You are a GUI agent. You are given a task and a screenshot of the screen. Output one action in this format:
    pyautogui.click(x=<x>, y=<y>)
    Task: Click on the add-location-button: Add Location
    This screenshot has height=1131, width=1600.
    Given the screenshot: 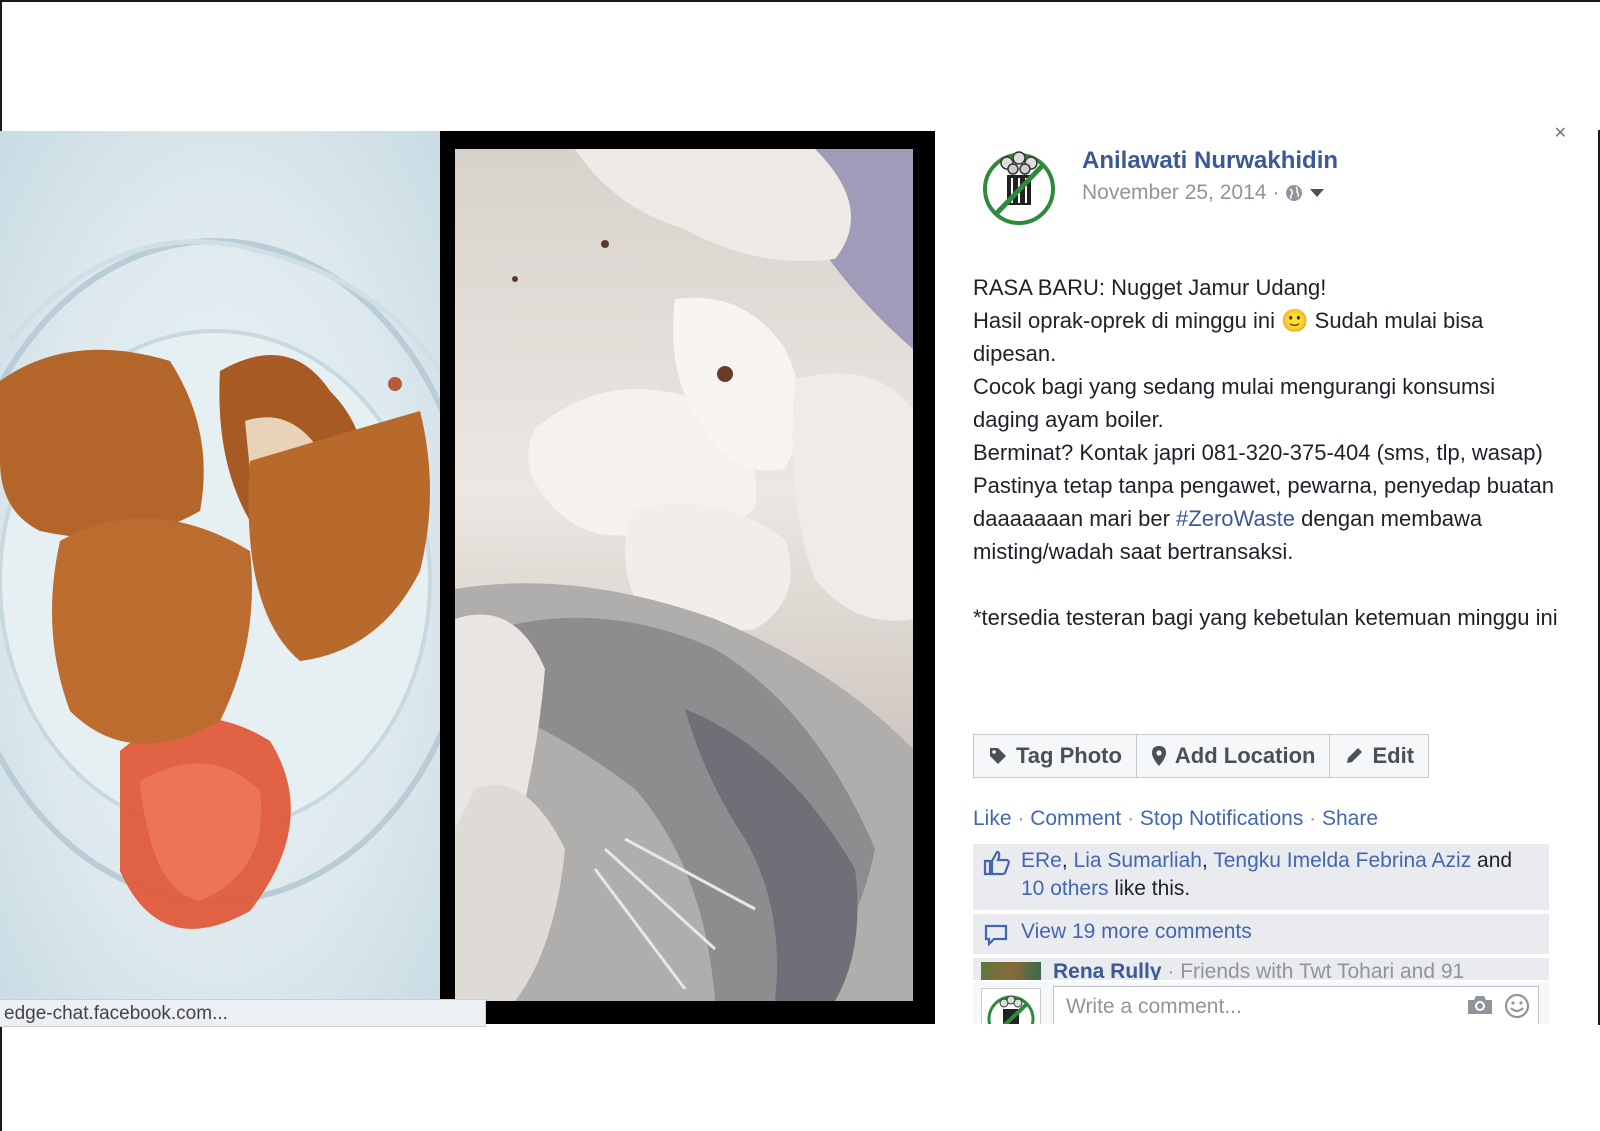 What is the action you would take?
    pyautogui.click(x=1233, y=756)
    